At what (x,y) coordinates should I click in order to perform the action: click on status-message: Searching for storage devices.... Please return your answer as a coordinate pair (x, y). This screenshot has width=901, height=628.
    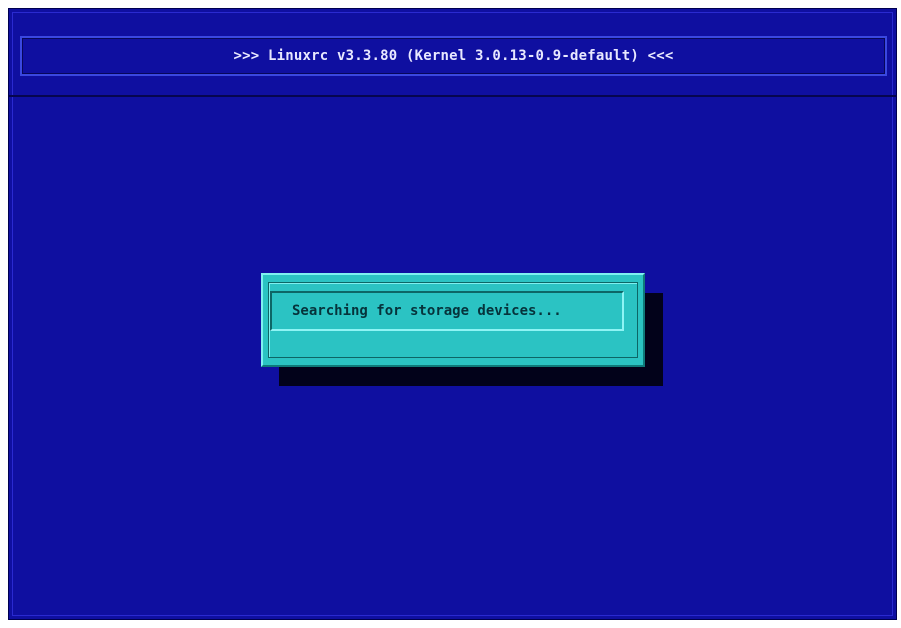
    Looking at the image, I should click on (427, 311).